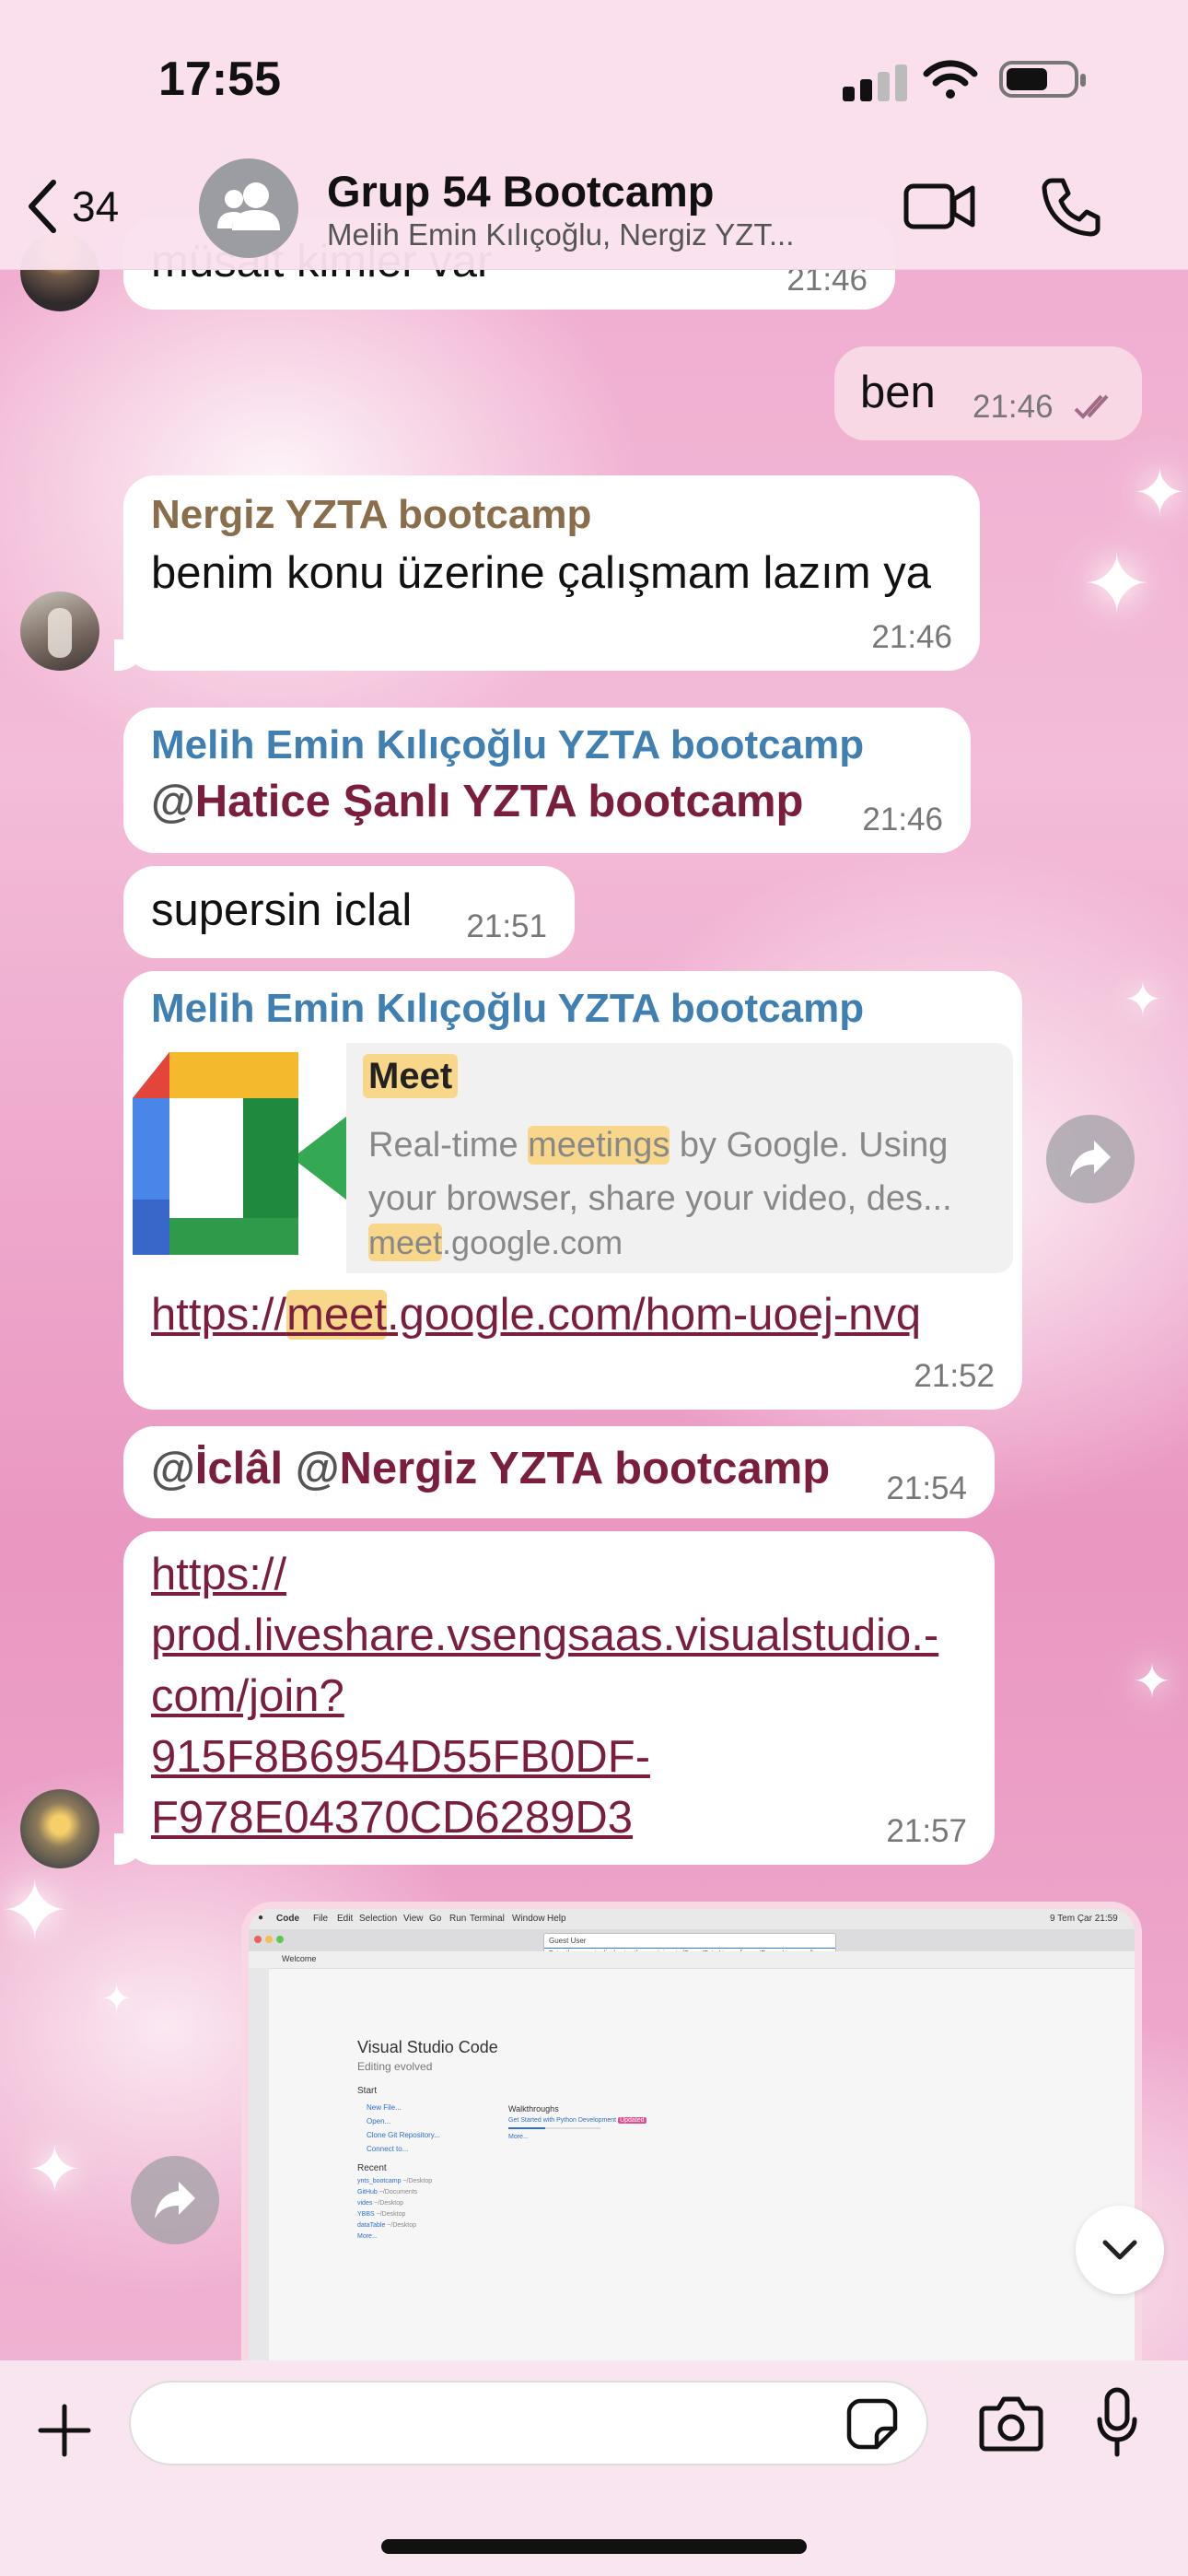  I want to click on forward-arrow-icon, so click(175, 2200).